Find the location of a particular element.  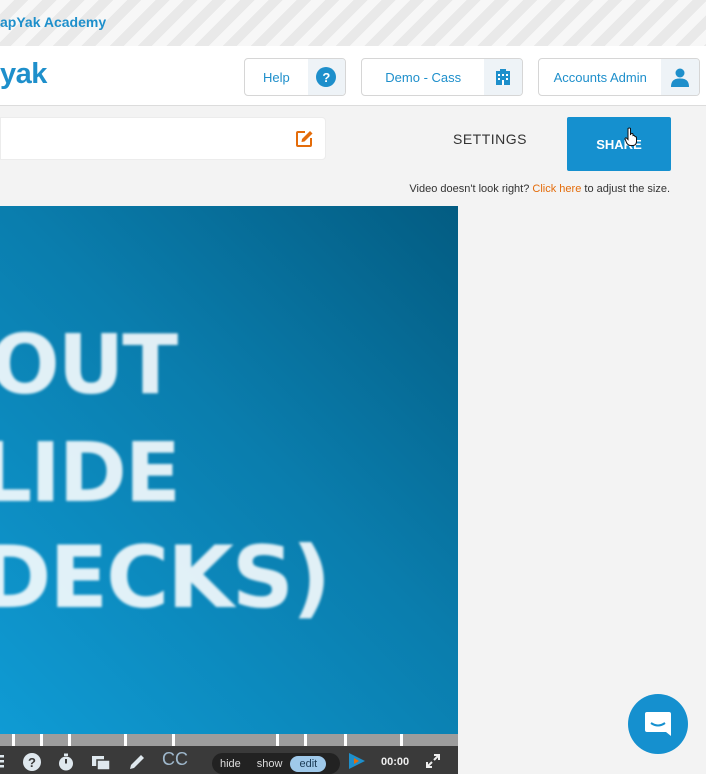

mode-hide: hide is located at coordinates (230, 764).